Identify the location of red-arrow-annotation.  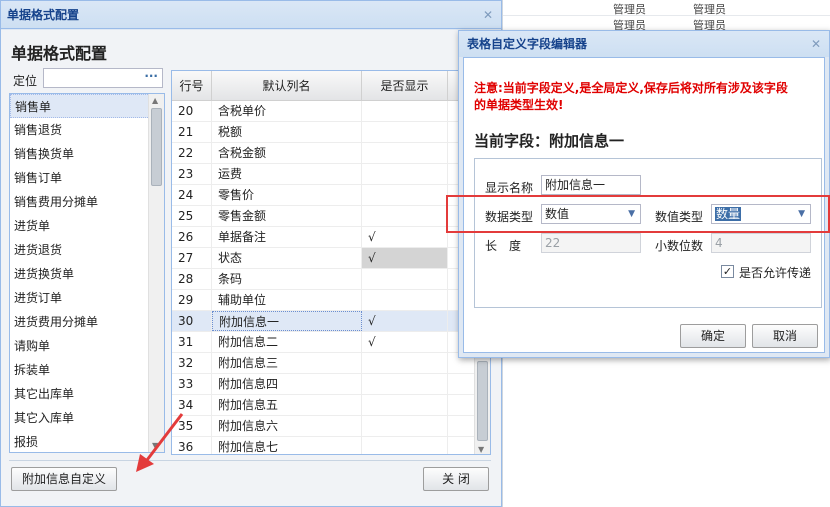
(160, 442).